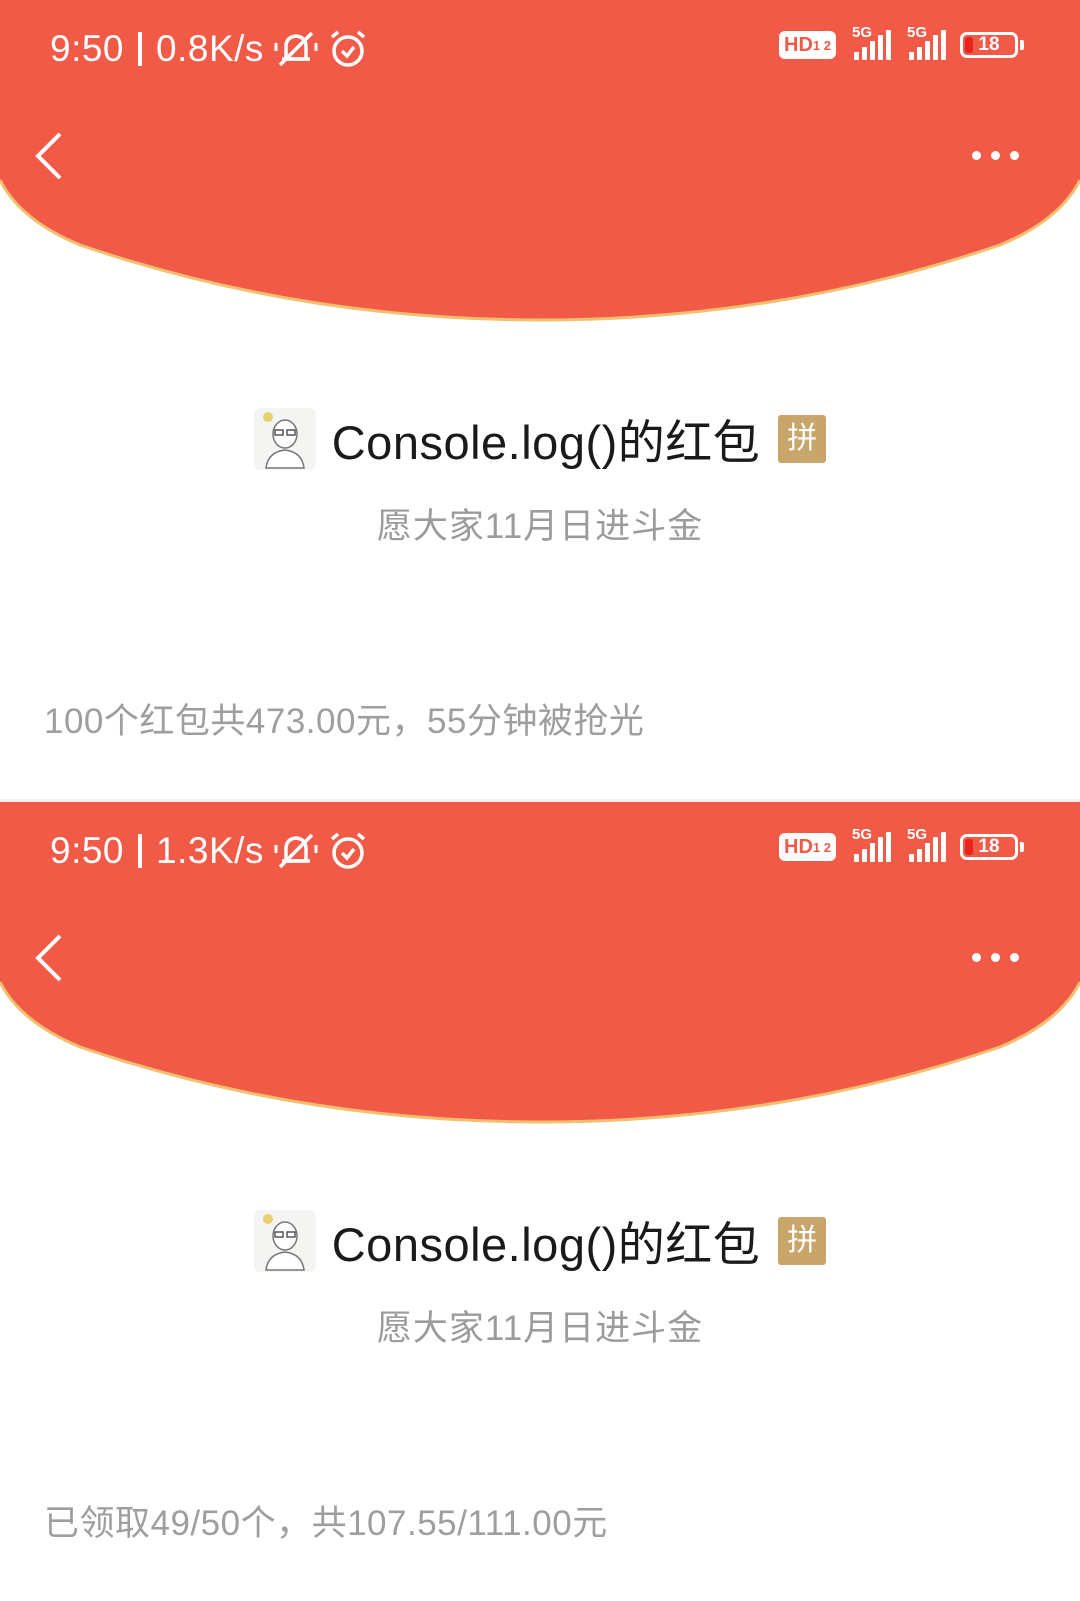 The width and height of the screenshot is (1080, 1601). What do you see at coordinates (210, 48) in the screenshot?
I see `network-speed: 0.8K/s` at bounding box center [210, 48].